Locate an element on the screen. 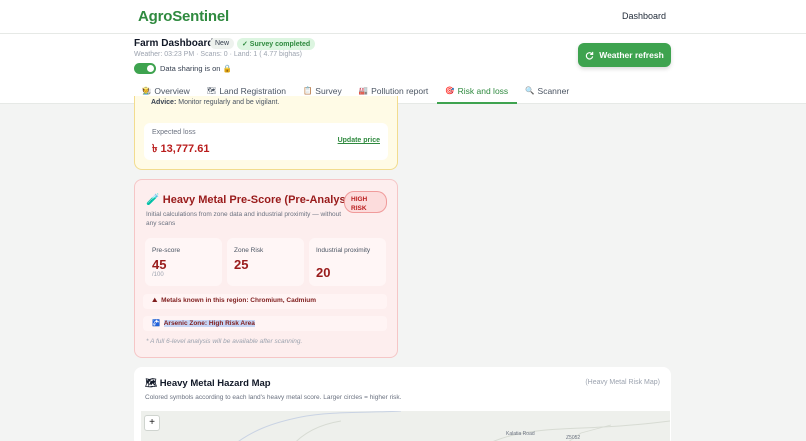 This screenshot has height=441, width=806. hazard-map-title: 🗺 Heavy Metal Hazard Map is located at coordinates (208, 383).